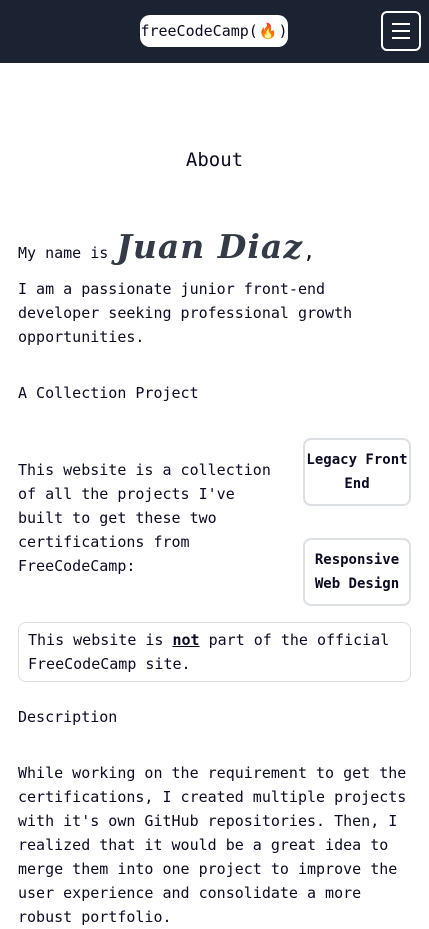  What do you see at coordinates (210, 246) in the screenshot?
I see `author-name: Juan Diaz` at bounding box center [210, 246].